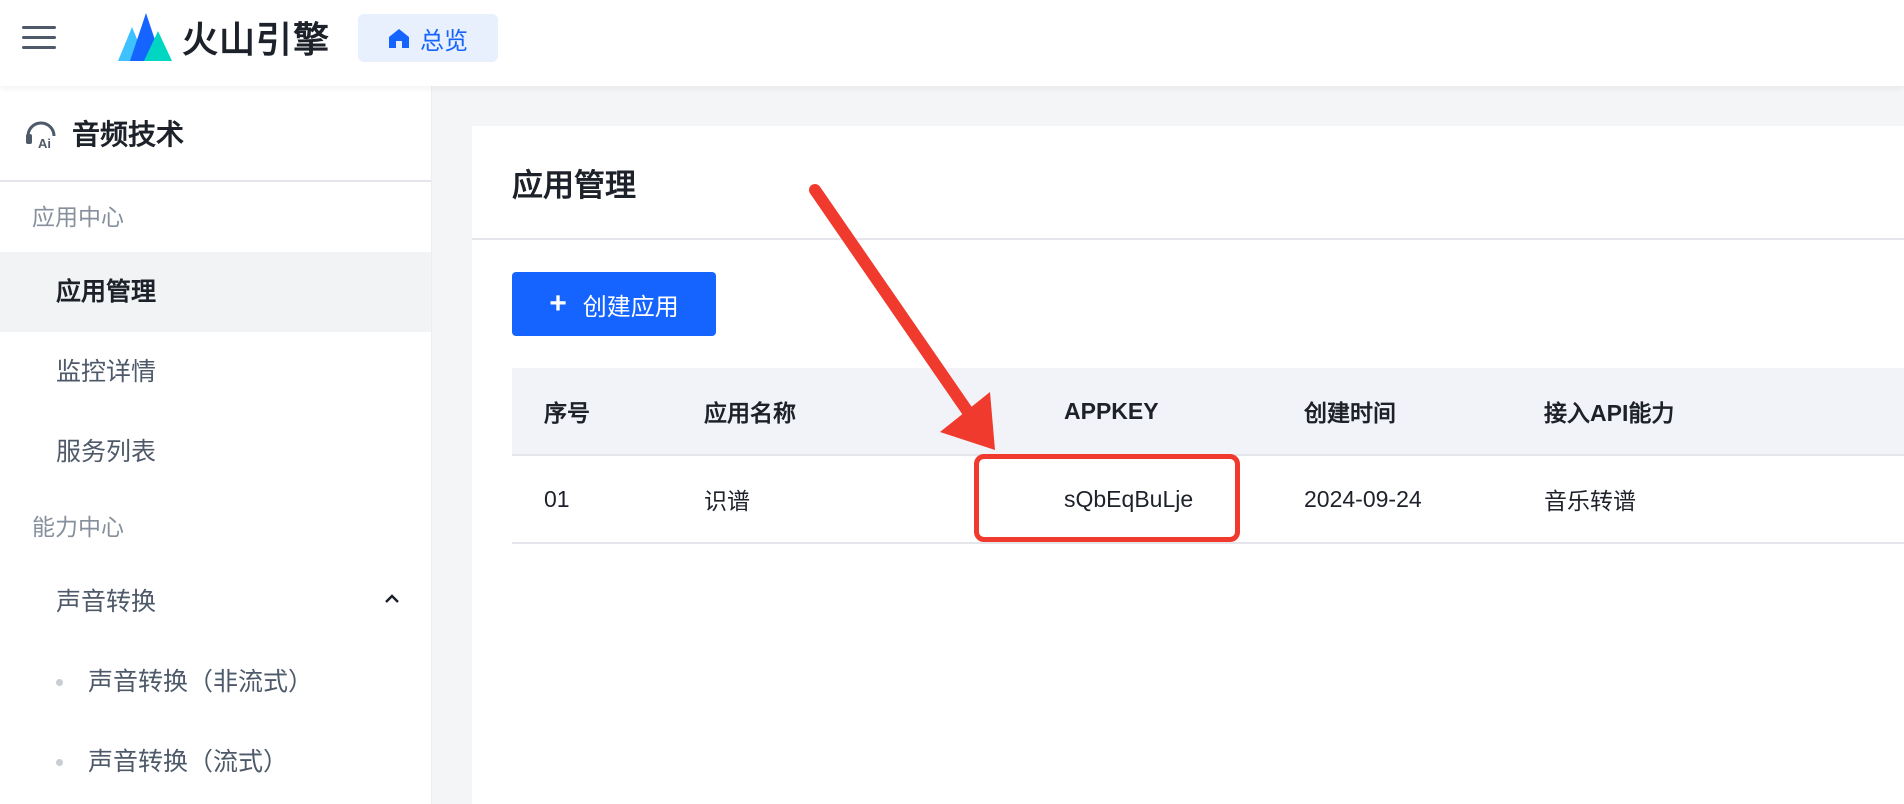  I want to click on sidebar-item-app-management: 应用管理, so click(215, 292).